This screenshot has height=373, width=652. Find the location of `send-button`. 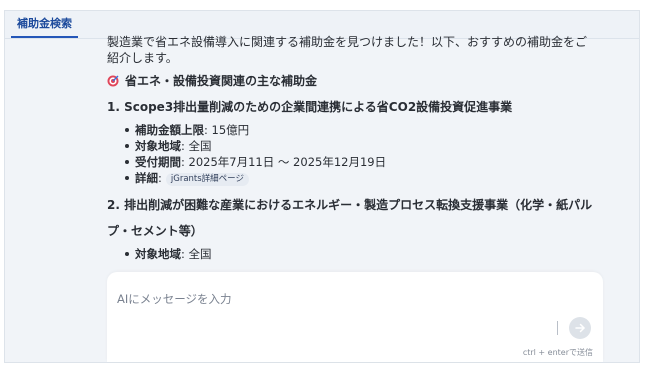

send-button is located at coordinates (580, 328).